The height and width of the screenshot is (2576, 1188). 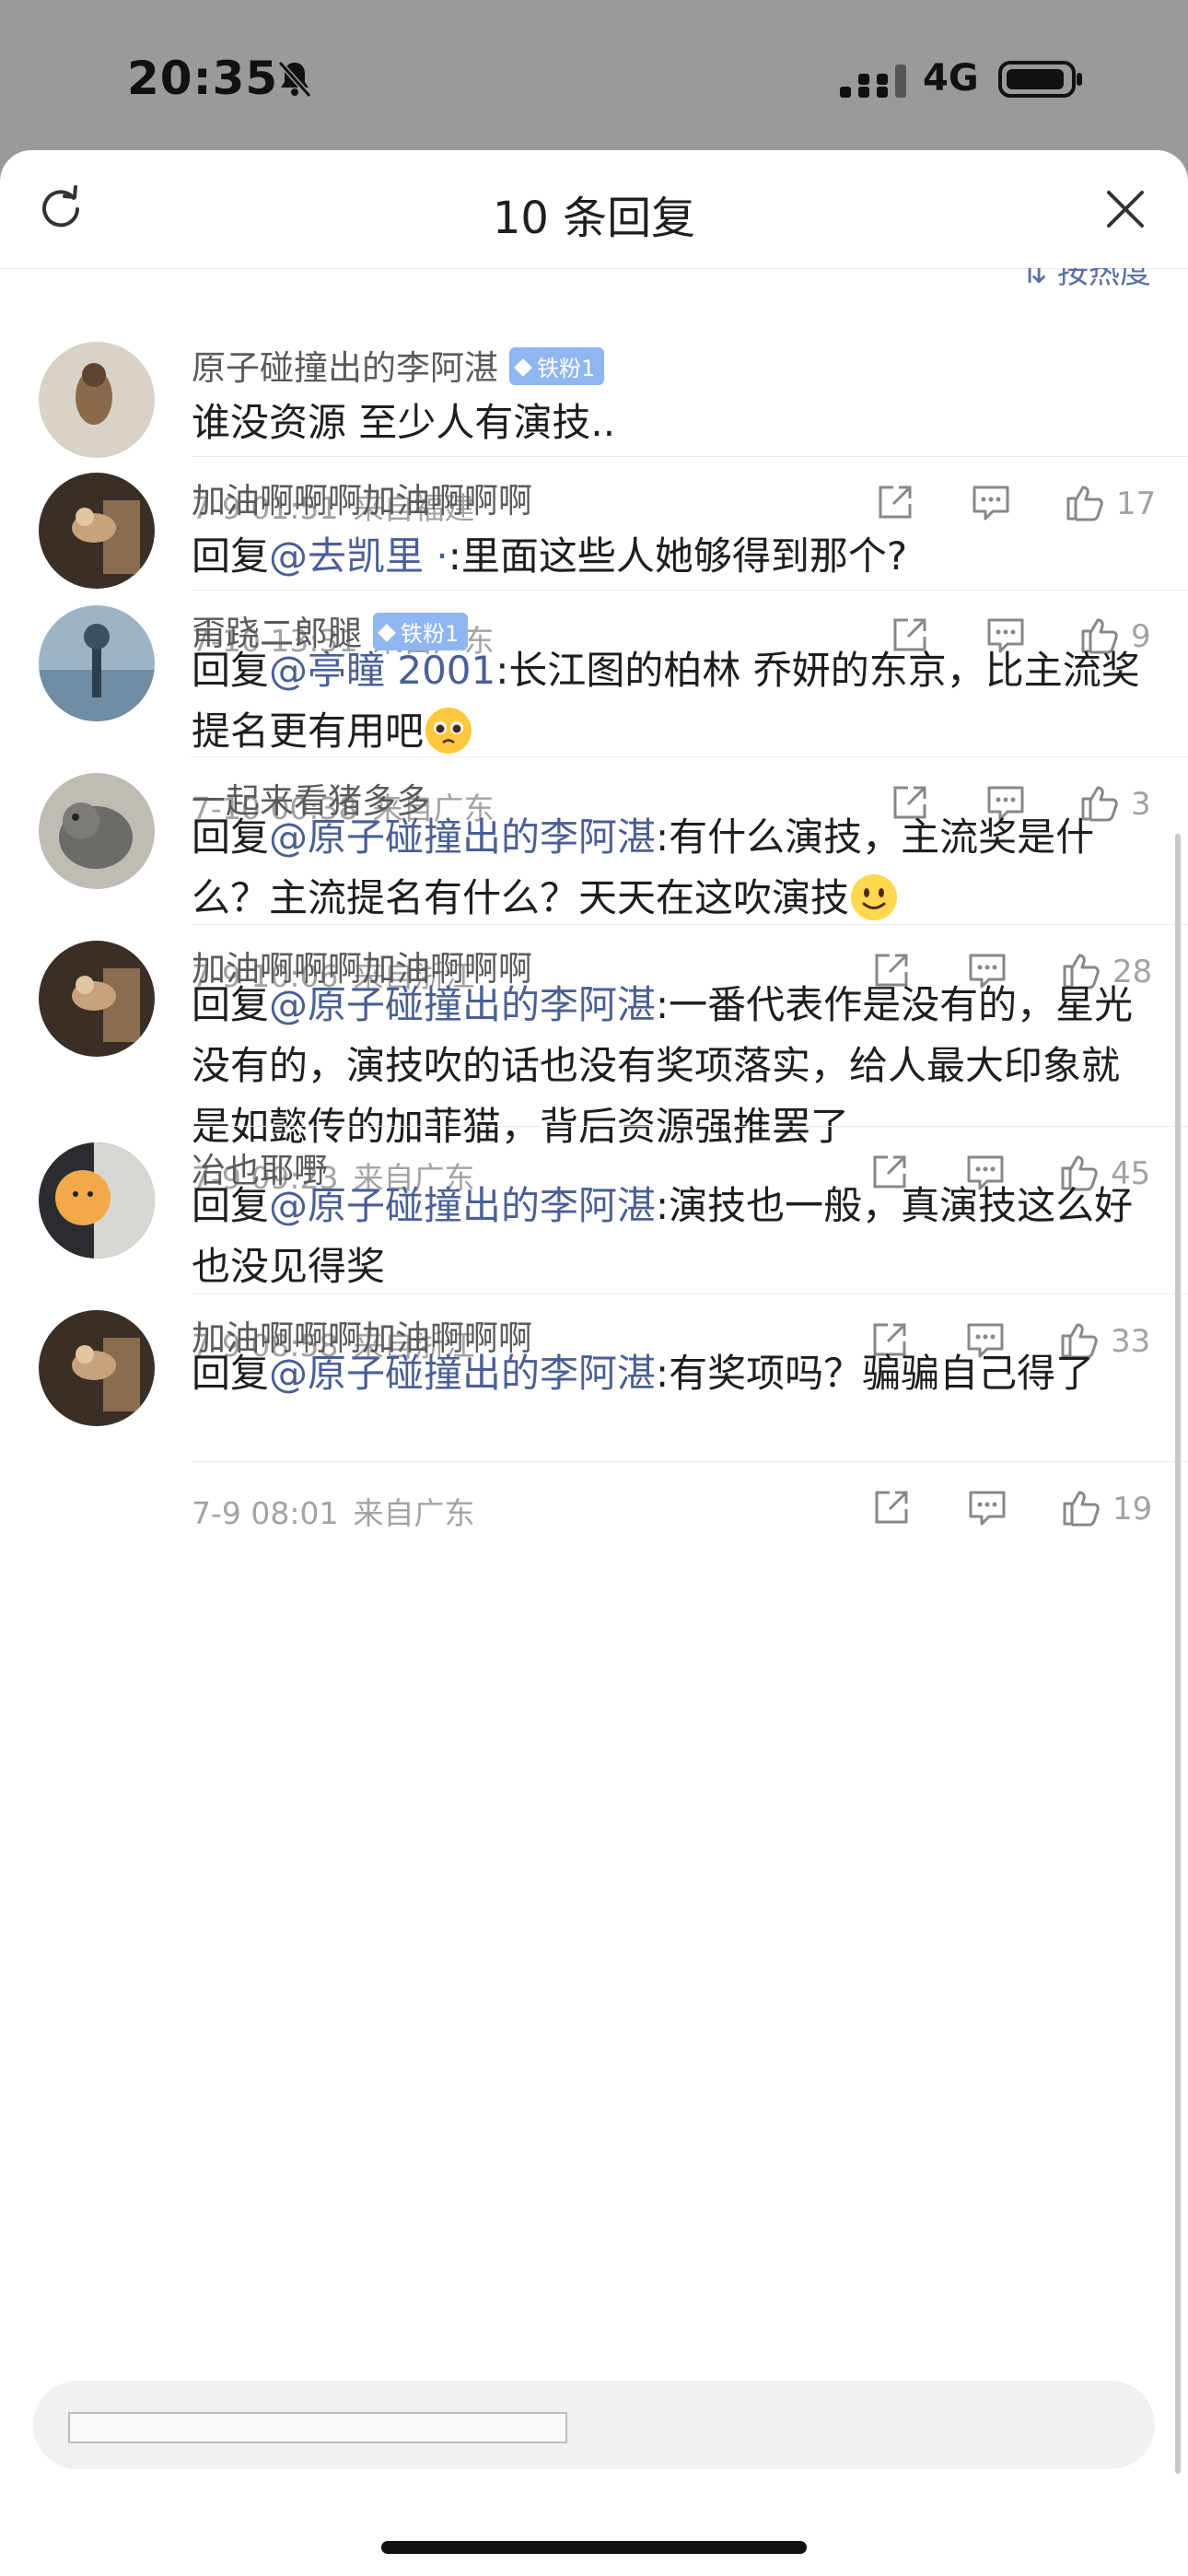 What do you see at coordinates (666, 701) in the screenshot?
I see `comment-text: 回复@亭瞳 2001:长江图的柏林 乔妍的东京，比主流奖提名更有用吧` at bounding box center [666, 701].